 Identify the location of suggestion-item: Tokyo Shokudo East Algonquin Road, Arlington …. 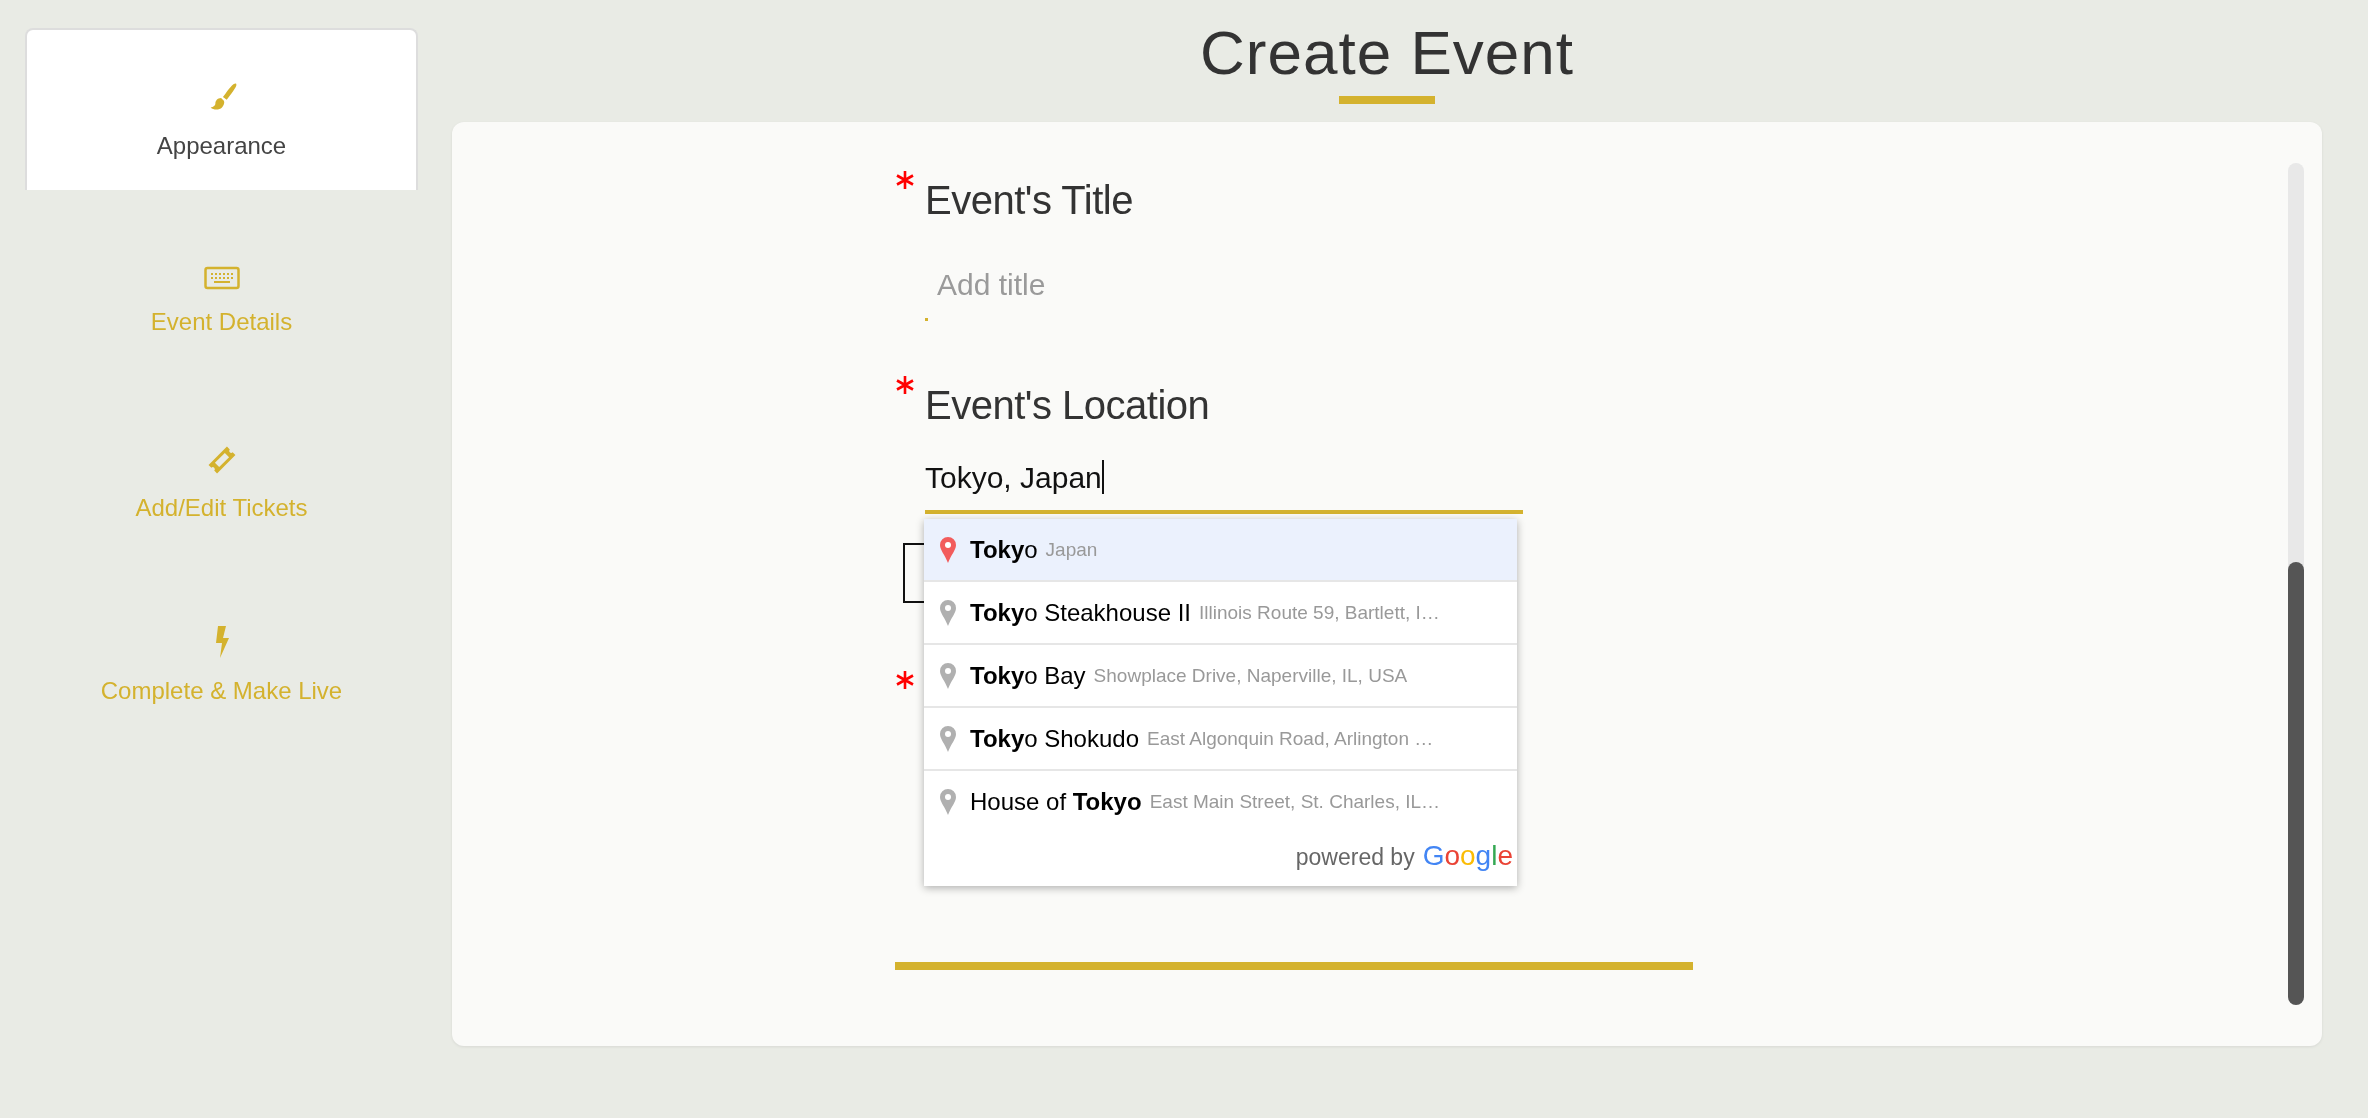
(1220, 737).